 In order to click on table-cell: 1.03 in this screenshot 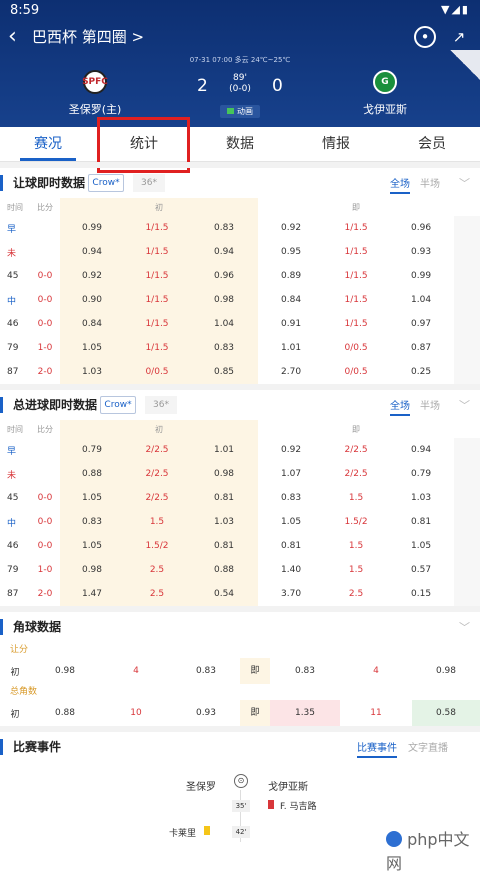, I will do `click(421, 498)`.